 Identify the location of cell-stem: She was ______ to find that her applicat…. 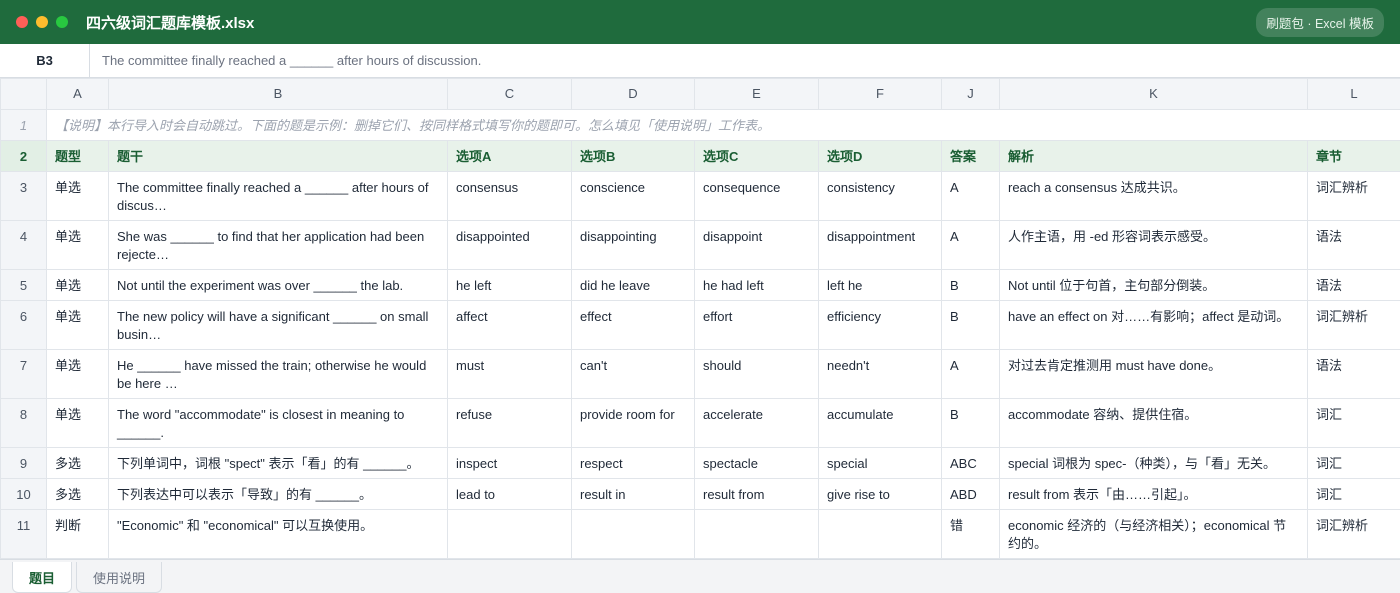
(278, 245).